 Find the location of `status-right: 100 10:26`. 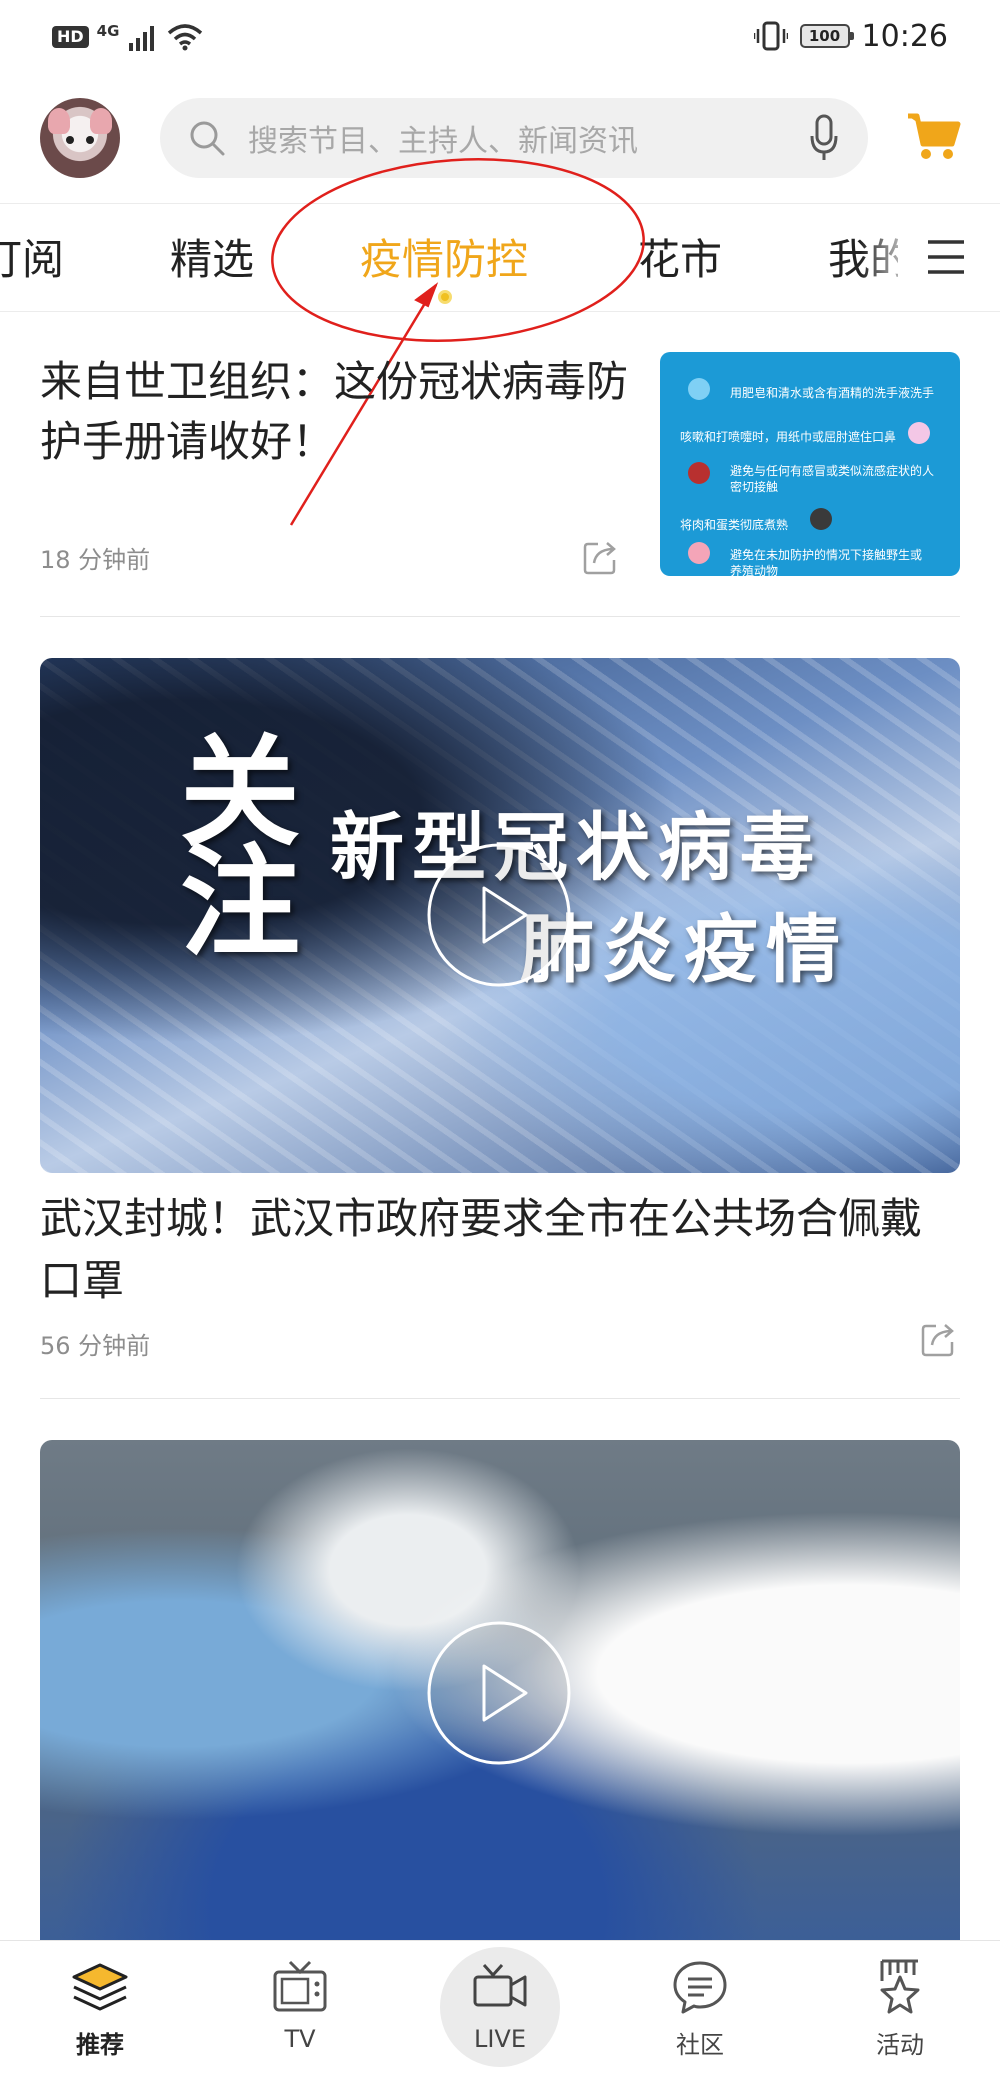

status-right: 100 10:26 is located at coordinates (850, 36).